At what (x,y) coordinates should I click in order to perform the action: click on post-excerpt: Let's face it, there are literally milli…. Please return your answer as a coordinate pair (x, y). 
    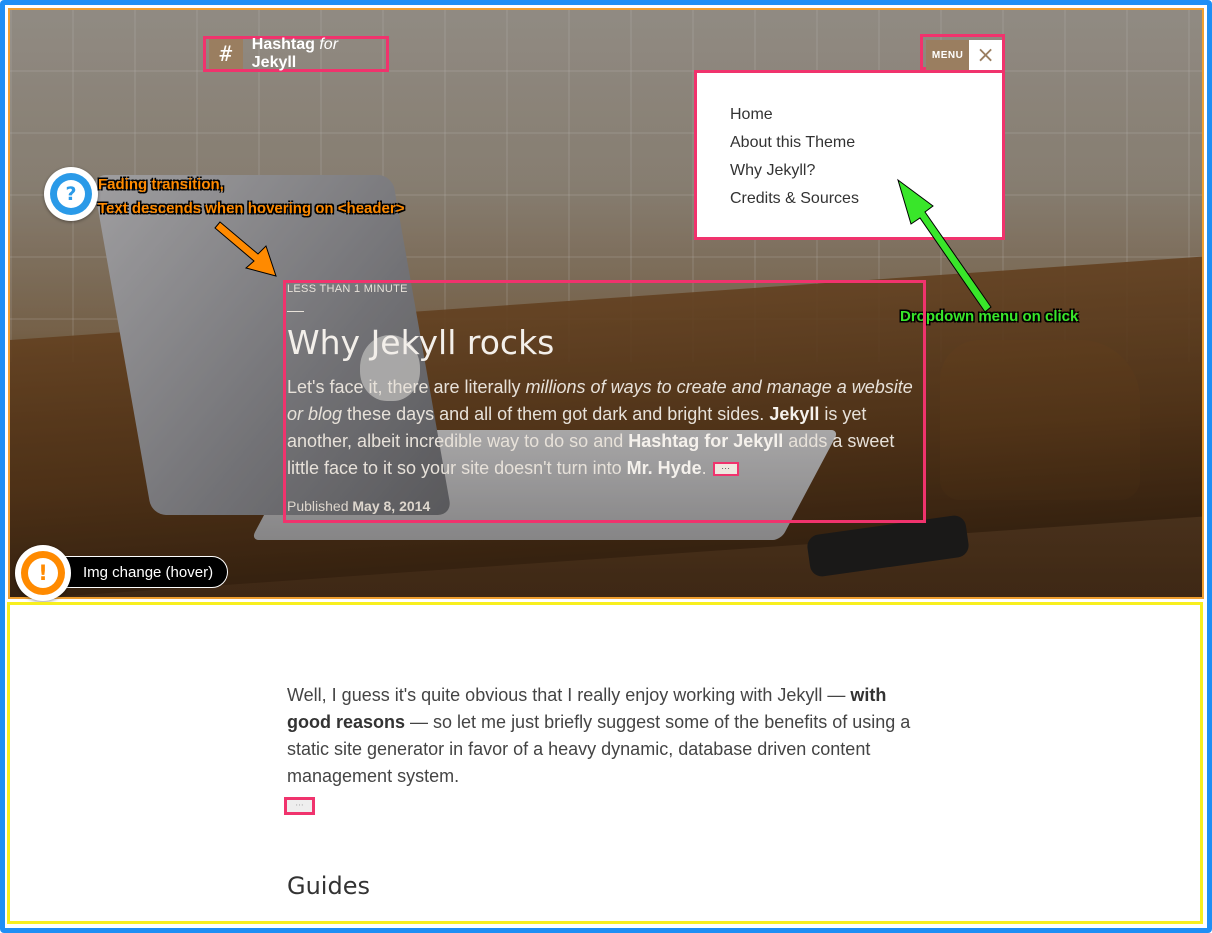
    Looking at the image, I should click on (600, 427).